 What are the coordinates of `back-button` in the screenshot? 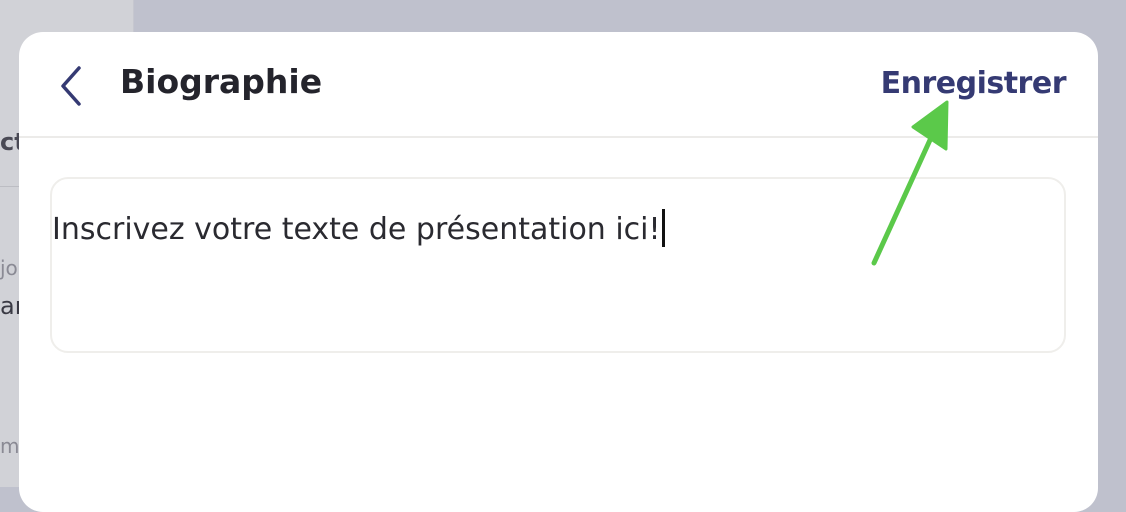 It's located at (72, 86).